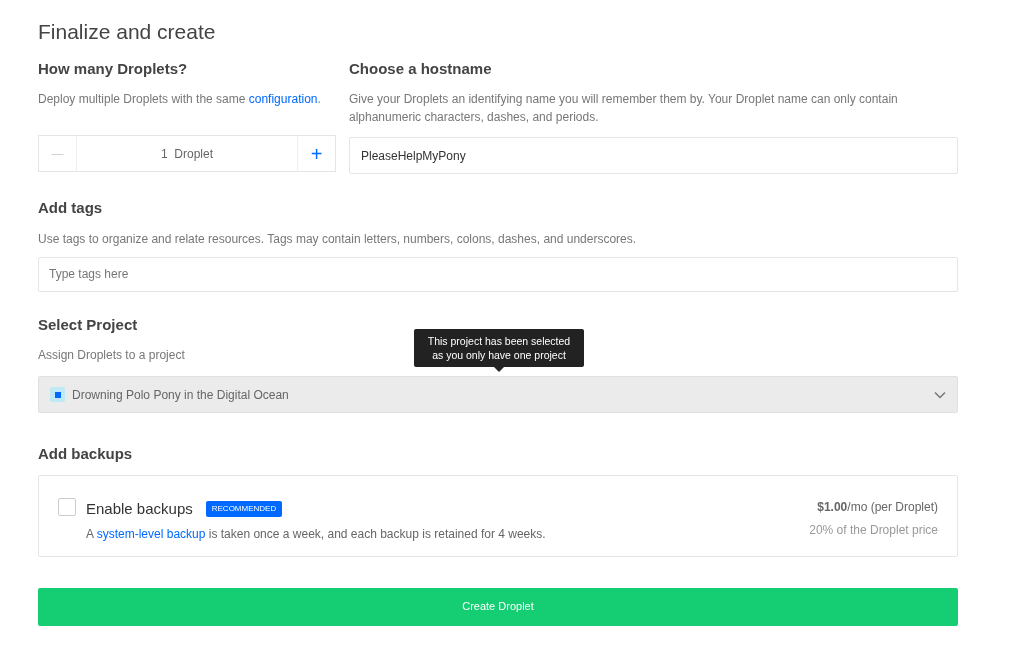  Describe the element at coordinates (498, 274) in the screenshot. I see `tags-field: Type tags here` at that location.